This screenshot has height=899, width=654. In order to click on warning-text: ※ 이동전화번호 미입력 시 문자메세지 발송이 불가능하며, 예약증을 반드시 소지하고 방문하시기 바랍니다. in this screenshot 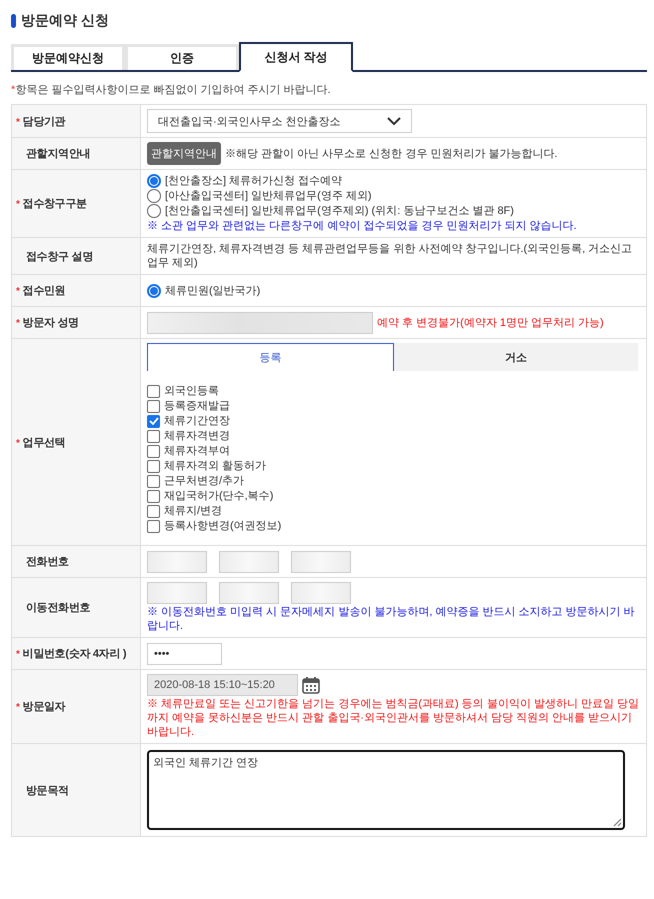, I will do `click(391, 619)`.